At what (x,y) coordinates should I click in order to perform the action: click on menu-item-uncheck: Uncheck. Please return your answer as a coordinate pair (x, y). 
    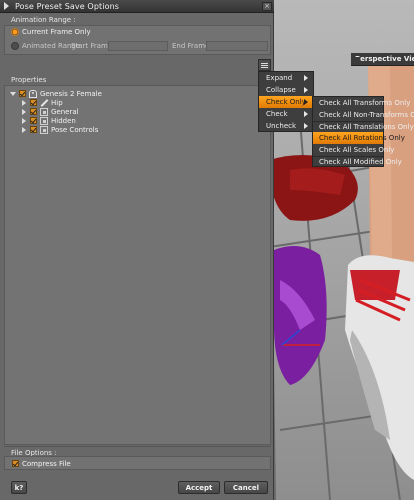
    Looking at the image, I should click on (286, 126).